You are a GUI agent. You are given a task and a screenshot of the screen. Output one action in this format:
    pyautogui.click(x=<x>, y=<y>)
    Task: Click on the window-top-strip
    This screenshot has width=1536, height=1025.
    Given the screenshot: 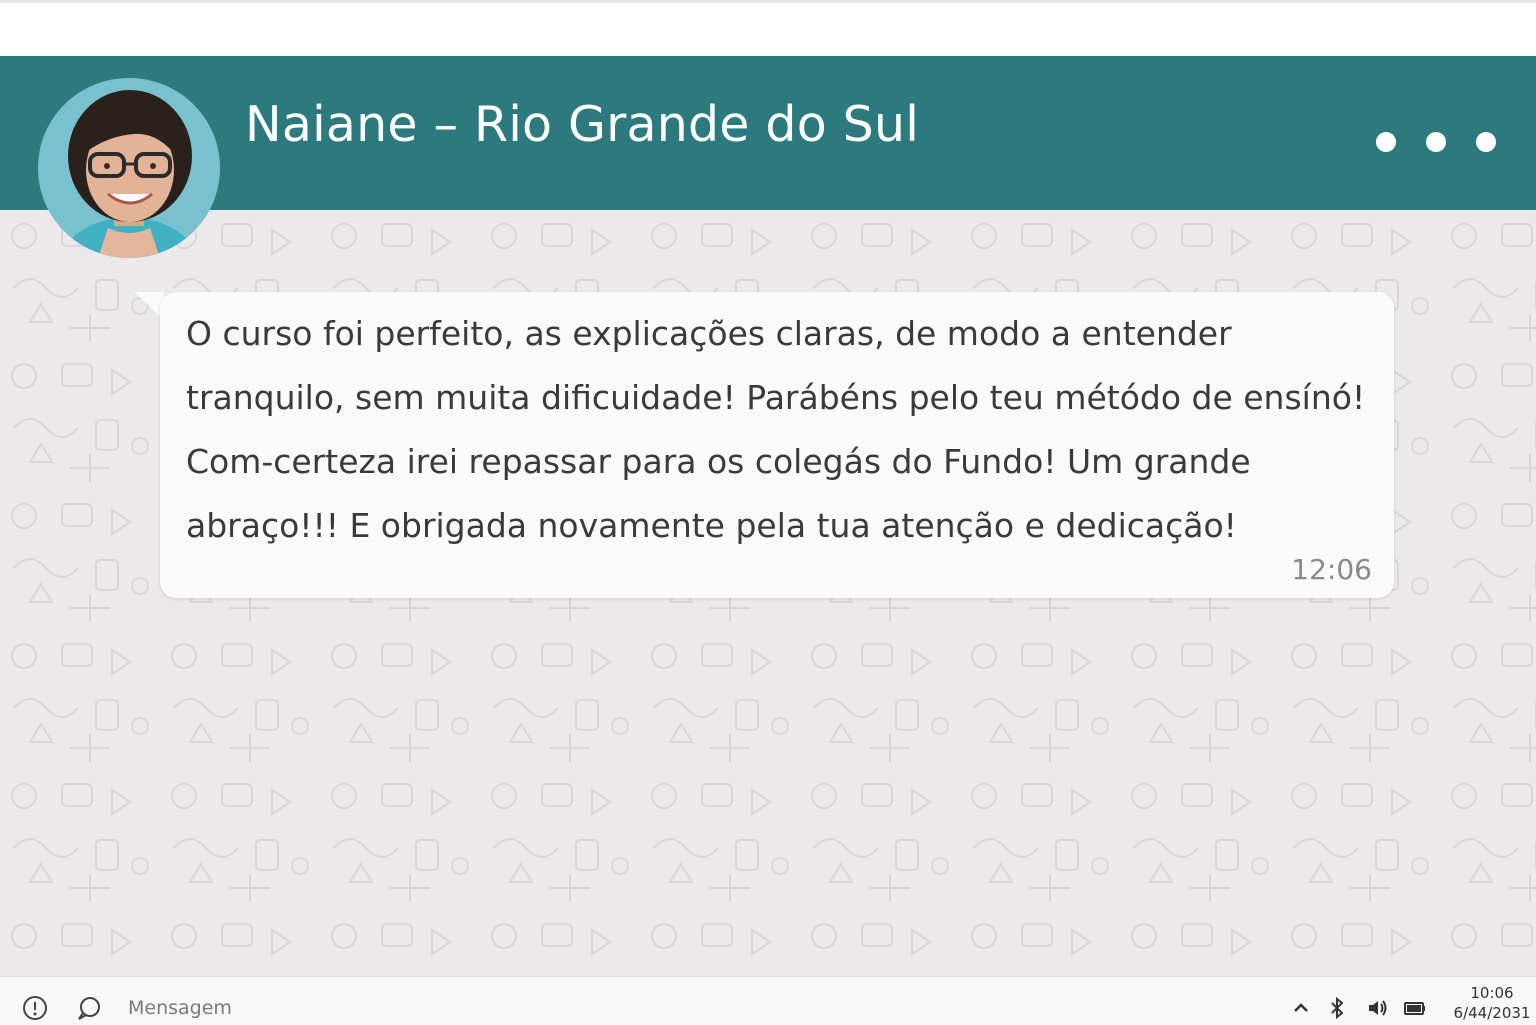 What is the action you would take?
    pyautogui.click(x=768, y=28)
    